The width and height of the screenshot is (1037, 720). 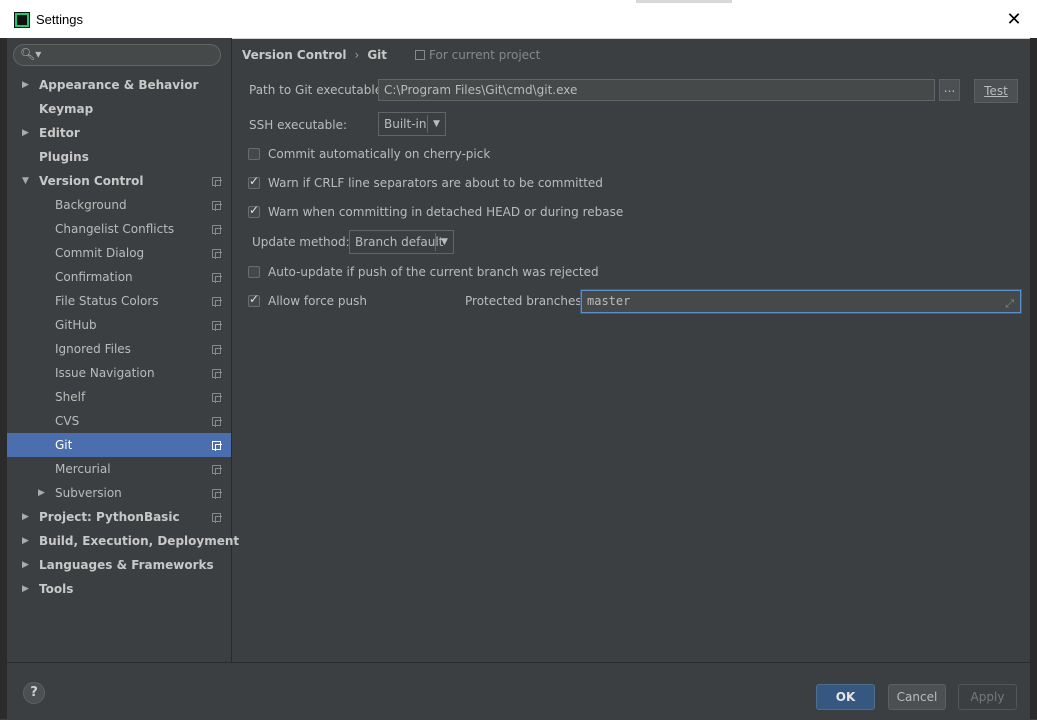 What do you see at coordinates (119, 421) in the screenshot?
I see `sidebar-item: CVS` at bounding box center [119, 421].